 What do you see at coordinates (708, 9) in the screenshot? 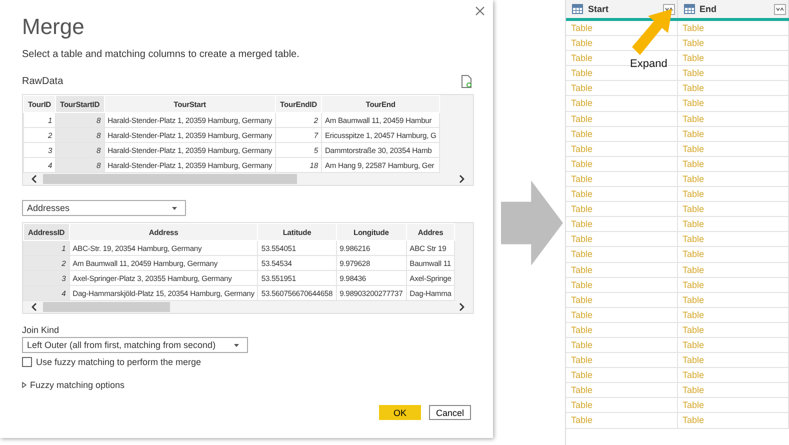
I see `column-header: End` at bounding box center [708, 9].